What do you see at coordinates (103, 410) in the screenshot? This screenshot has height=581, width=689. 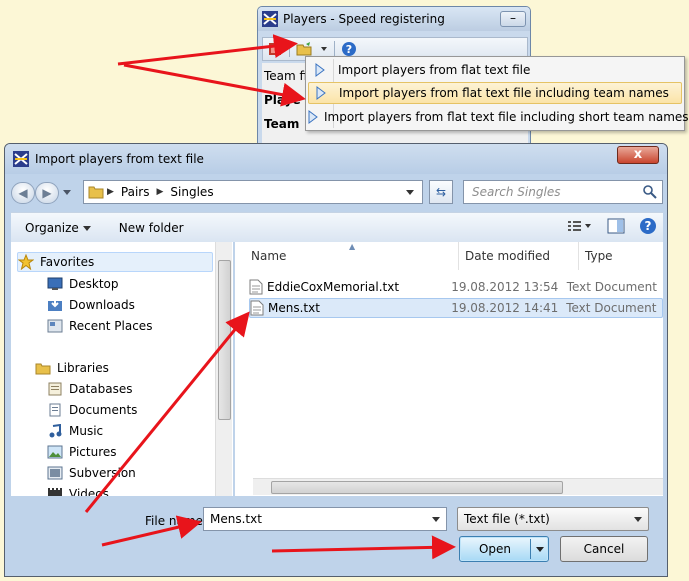 I see `nav-documents-label: Documents` at bounding box center [103, 410].